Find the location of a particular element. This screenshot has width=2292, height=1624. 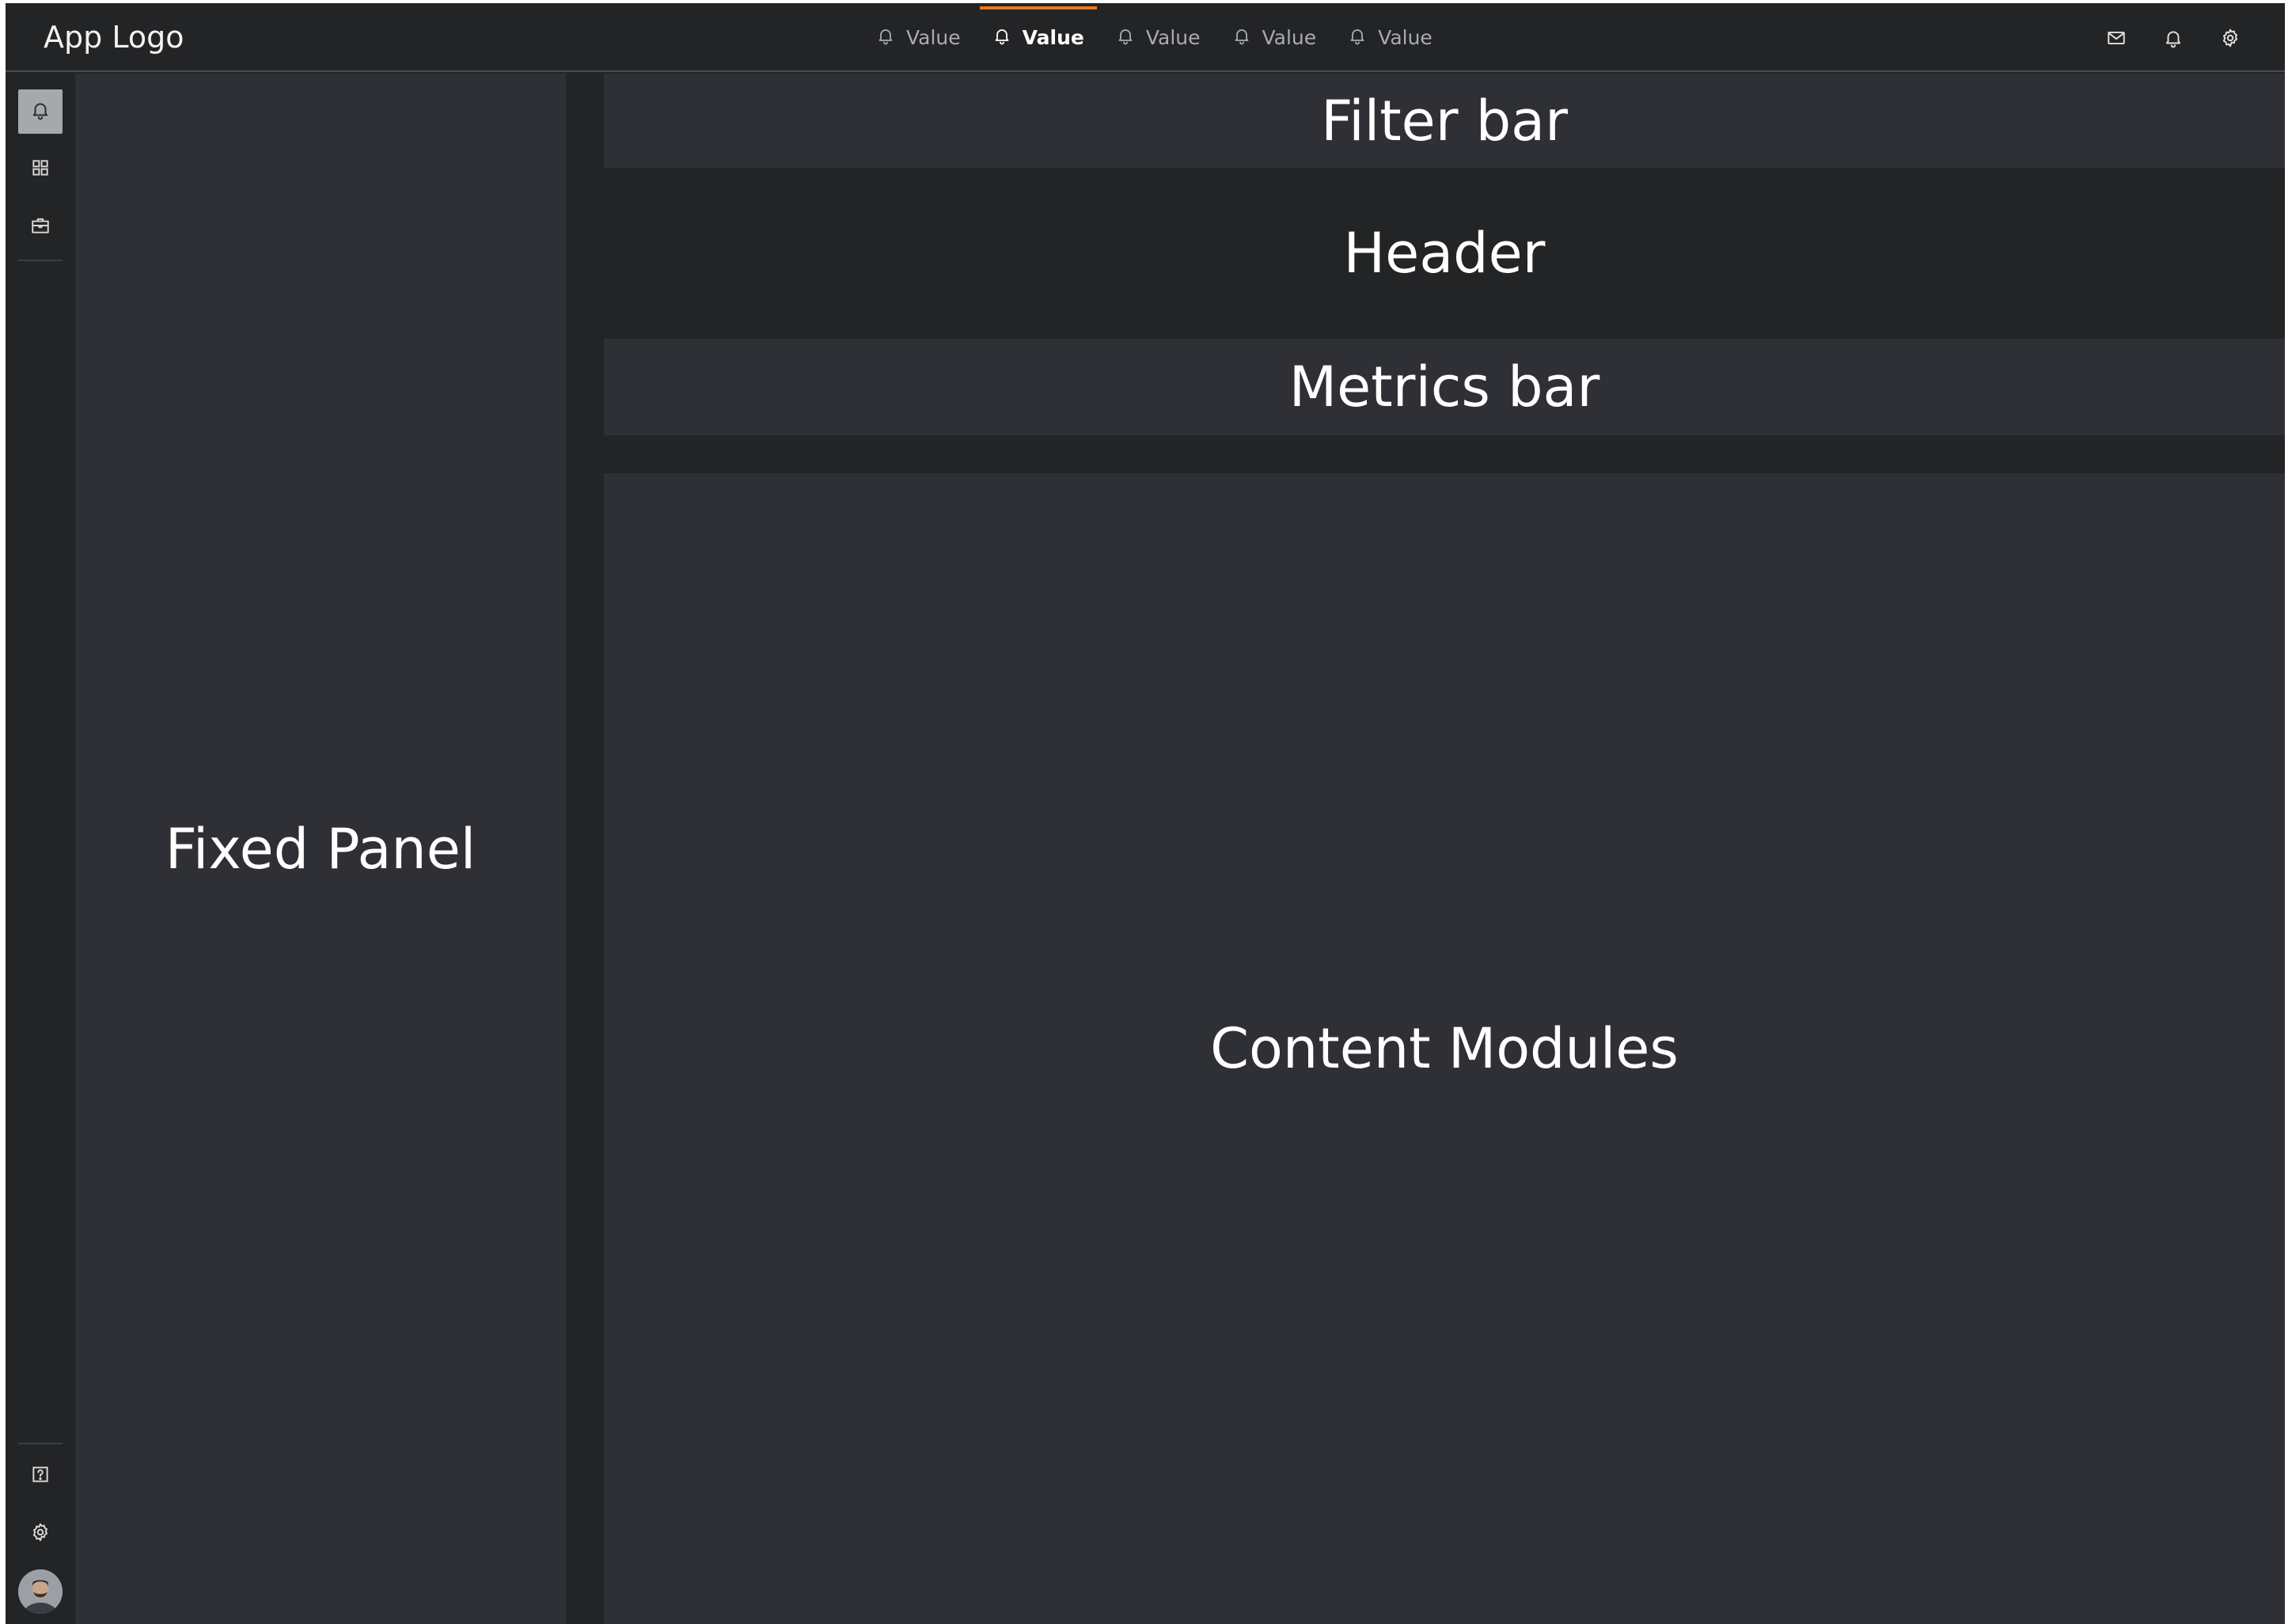

top-tabs: Value Value Value Value Value is located at coordinates (1157, 37).